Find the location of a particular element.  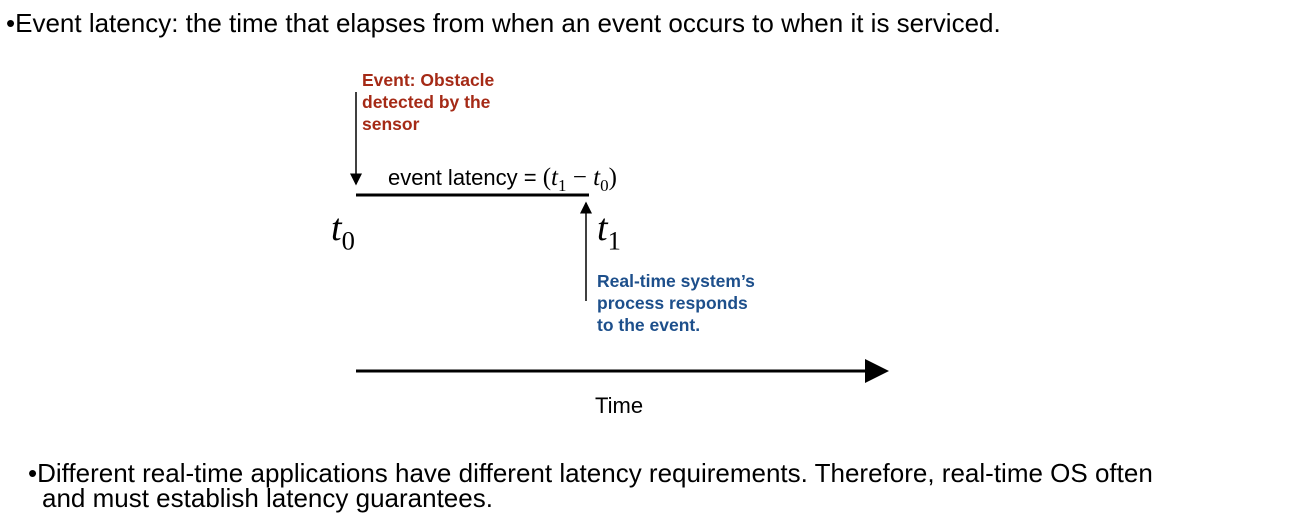

t0-label: t0 is located at coordinates (343, 231).